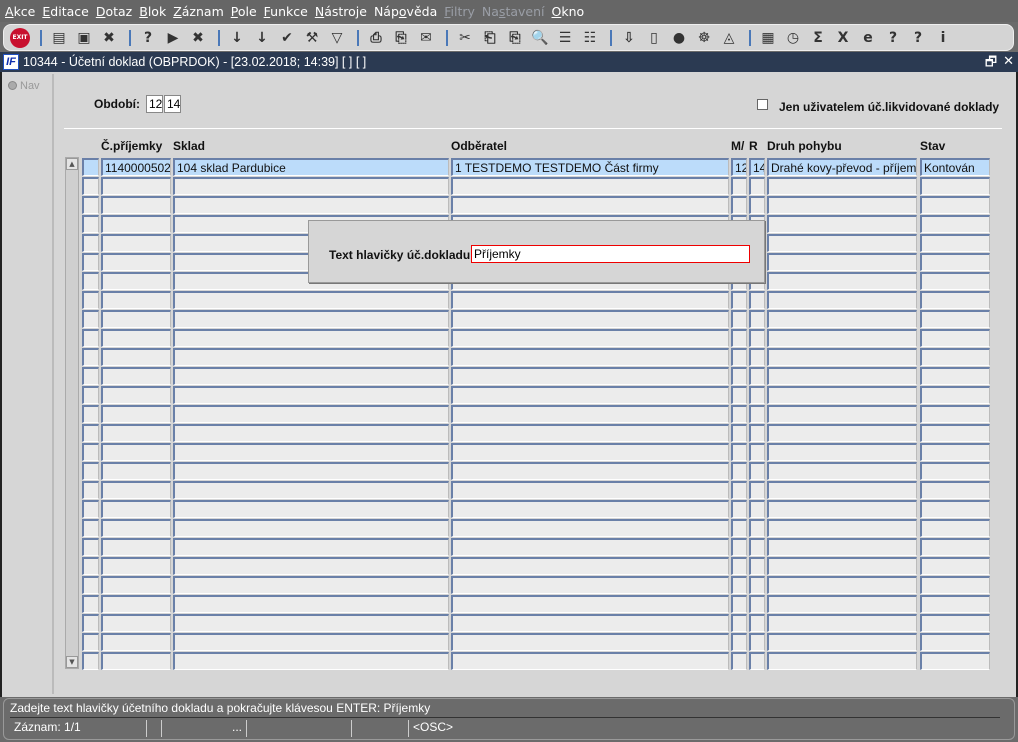 Image resolution: width=1018 pixels, height=742 pixels. Describe the element at coordinates (59, 38) in the screenshot. I see `insert-record-icon: ▤` at that location.